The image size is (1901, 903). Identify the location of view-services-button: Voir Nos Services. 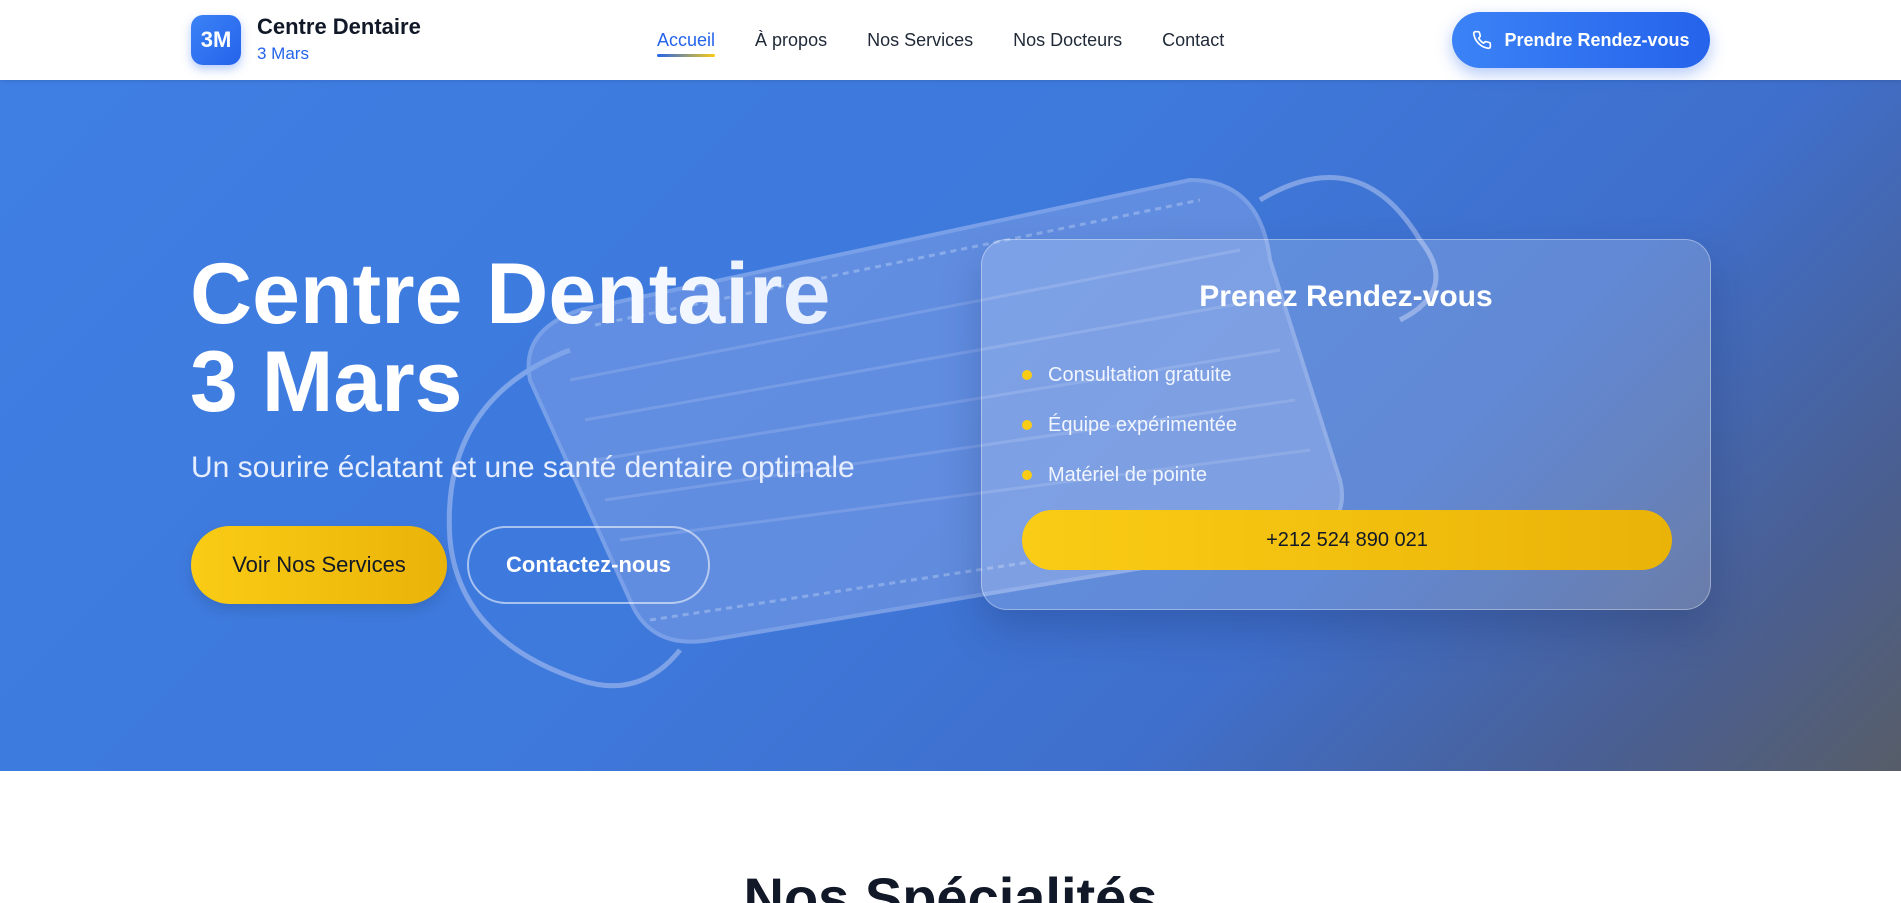
(319, 565).